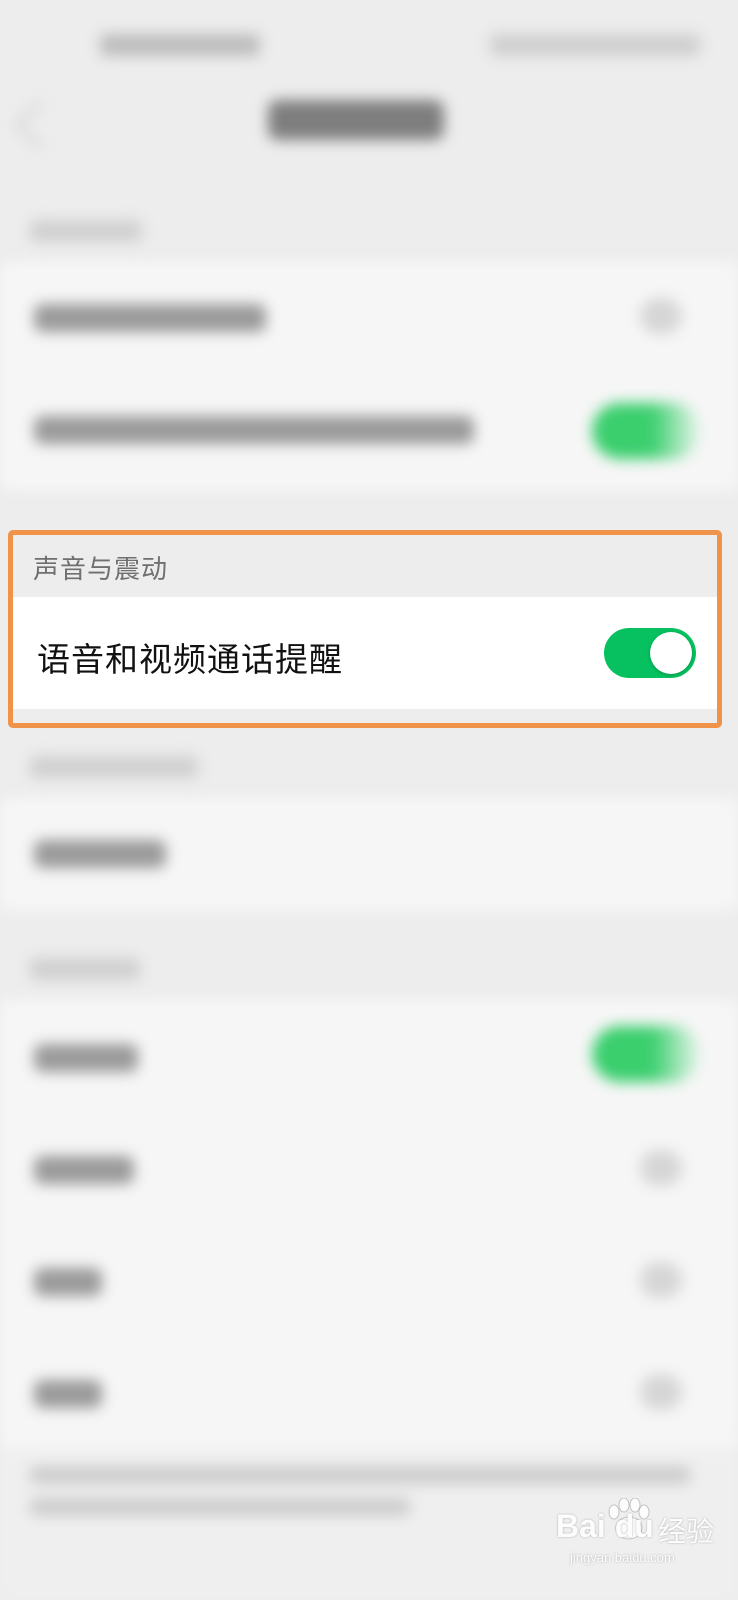 This screenshot has width=738, height=1600. What do you see at coordinates (686, 1531) in the screenshot?
I see `watermark-product: 经验` at bounding box center [686, 1531].